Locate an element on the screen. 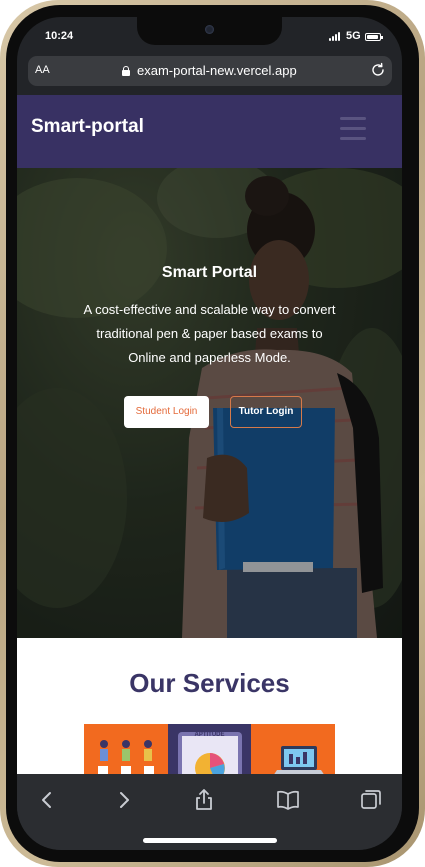  services-title: Our Services is located at coordinates (209, 683).